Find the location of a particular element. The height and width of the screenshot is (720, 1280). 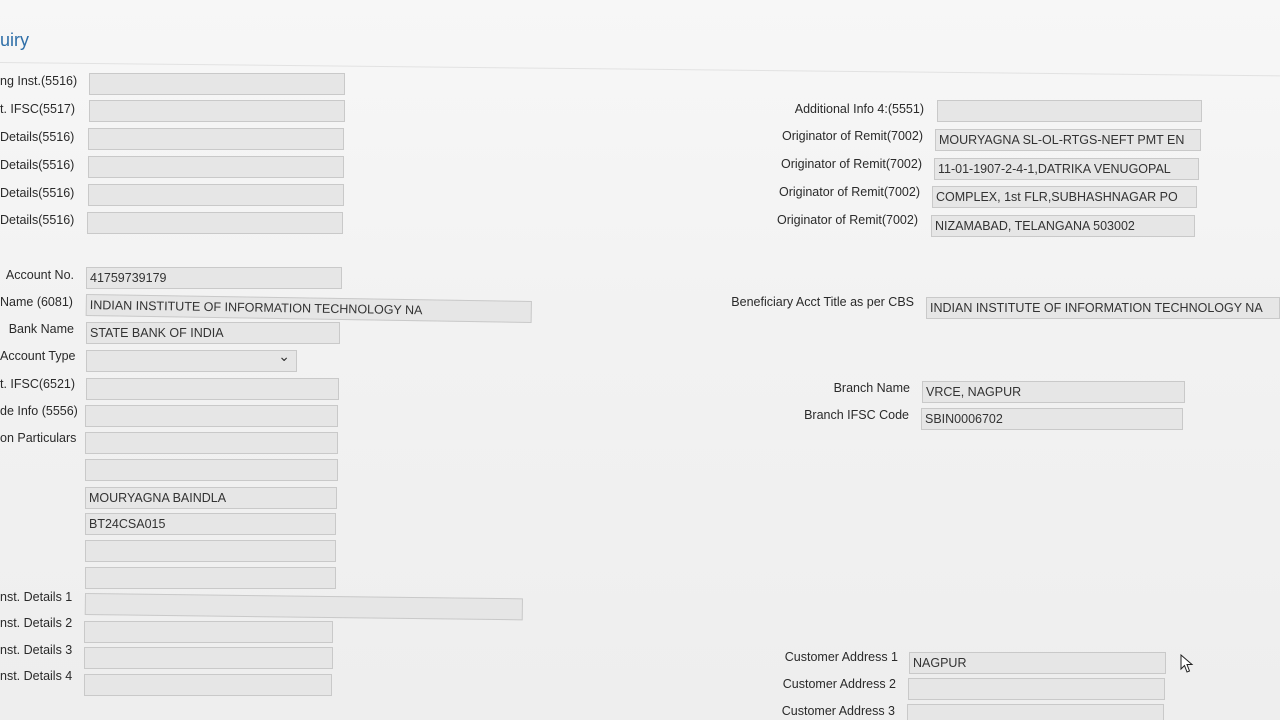

additional-info-4-label: Additional Info 4:(5551) is located at coordinates (859, 109).